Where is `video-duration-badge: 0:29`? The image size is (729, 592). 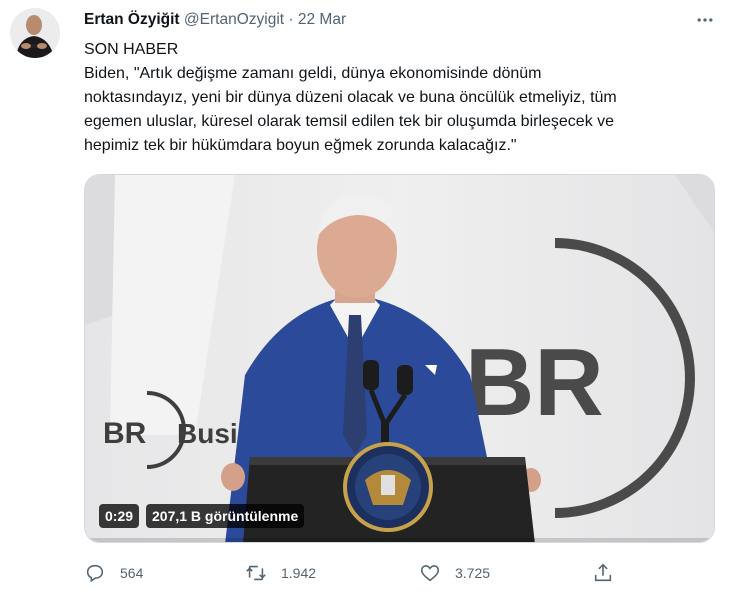
video-duration-badge: 0:29 is located at coordinates (119, 516).